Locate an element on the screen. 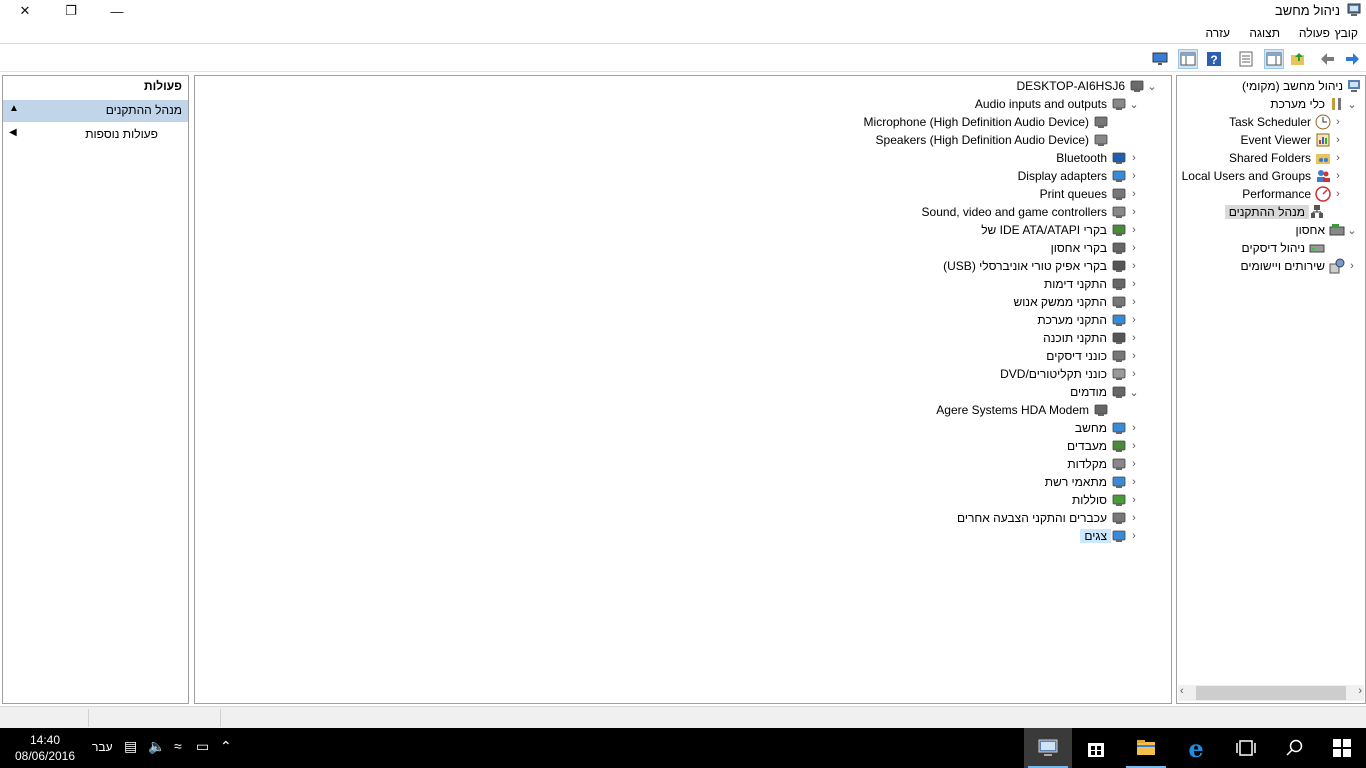  up-folder-button is located at coordinates (1298, 59).